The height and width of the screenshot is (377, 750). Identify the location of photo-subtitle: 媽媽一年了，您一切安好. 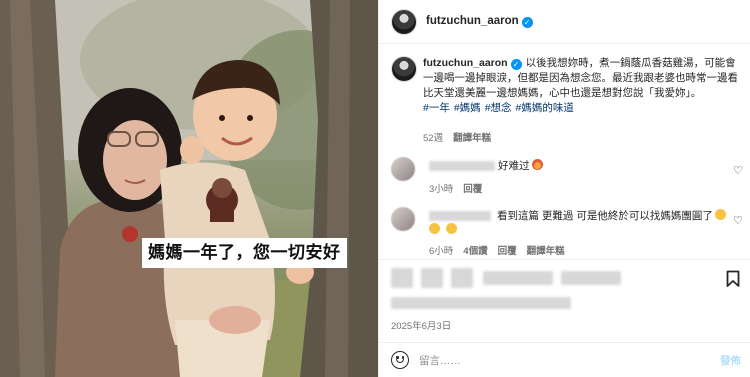
(244, 253).